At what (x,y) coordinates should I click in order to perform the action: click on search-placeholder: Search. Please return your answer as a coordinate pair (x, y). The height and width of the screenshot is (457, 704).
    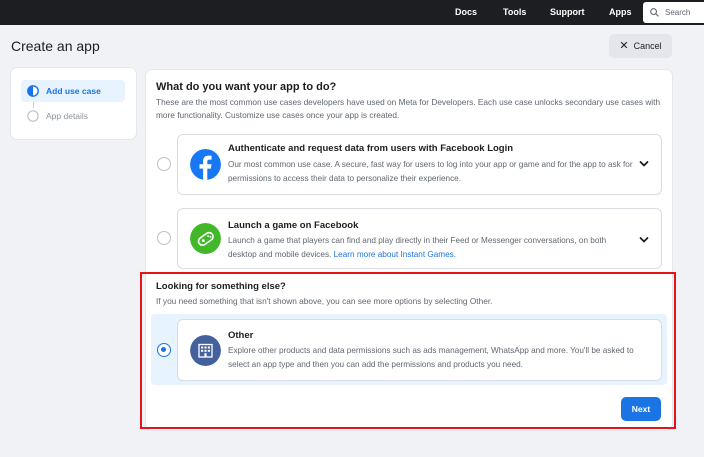
    Looking at the image, I should click on (678, 12).